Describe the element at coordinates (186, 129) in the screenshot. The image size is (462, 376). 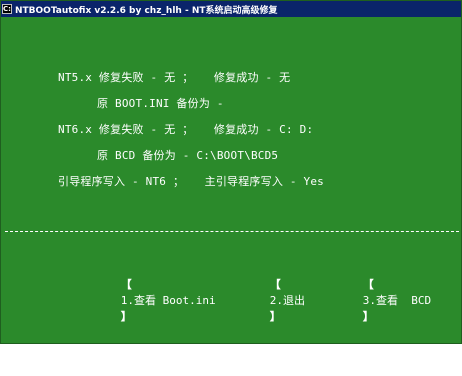
I see `nt6-status-line: NT6.x 修复失败 - 无 ； 修复成功 - C: D:` at that location.